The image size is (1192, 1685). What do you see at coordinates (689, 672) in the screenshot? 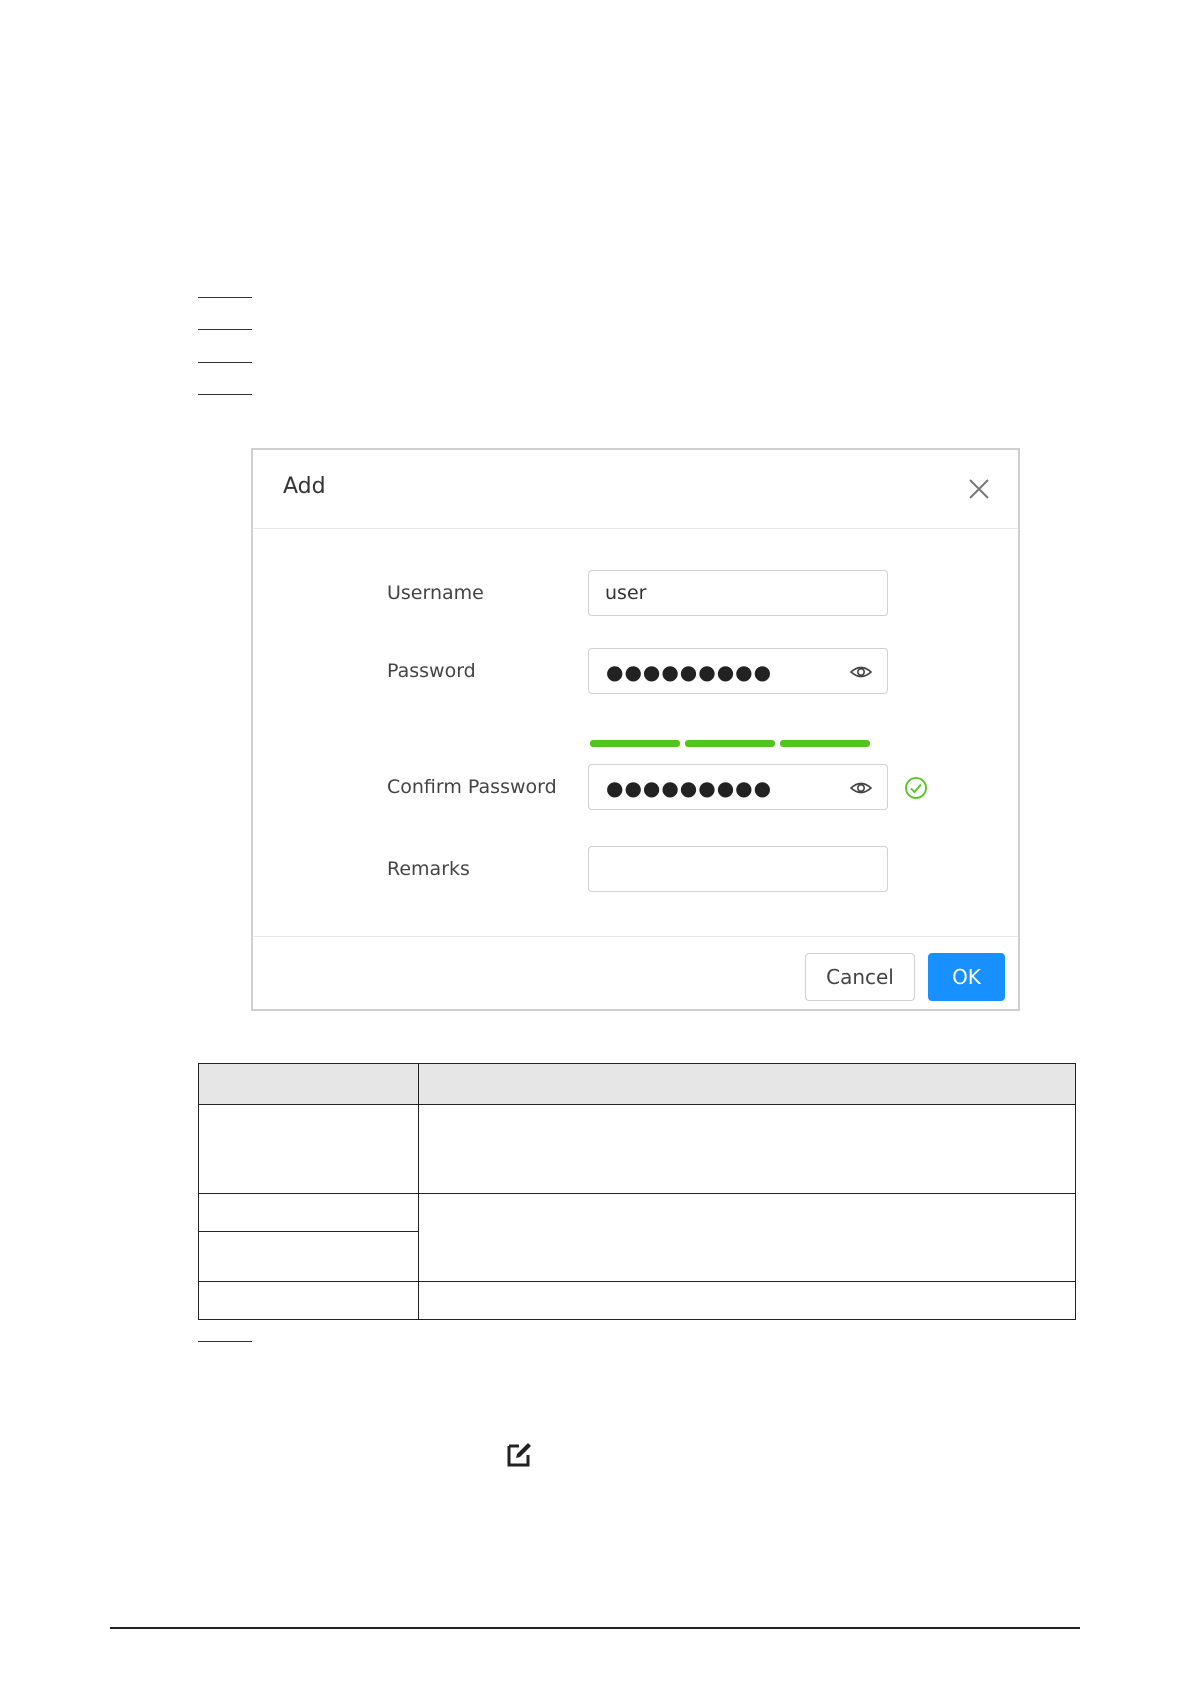
I see `password-mask: ●●●●●●●●●` at bounding box center [689, 672].